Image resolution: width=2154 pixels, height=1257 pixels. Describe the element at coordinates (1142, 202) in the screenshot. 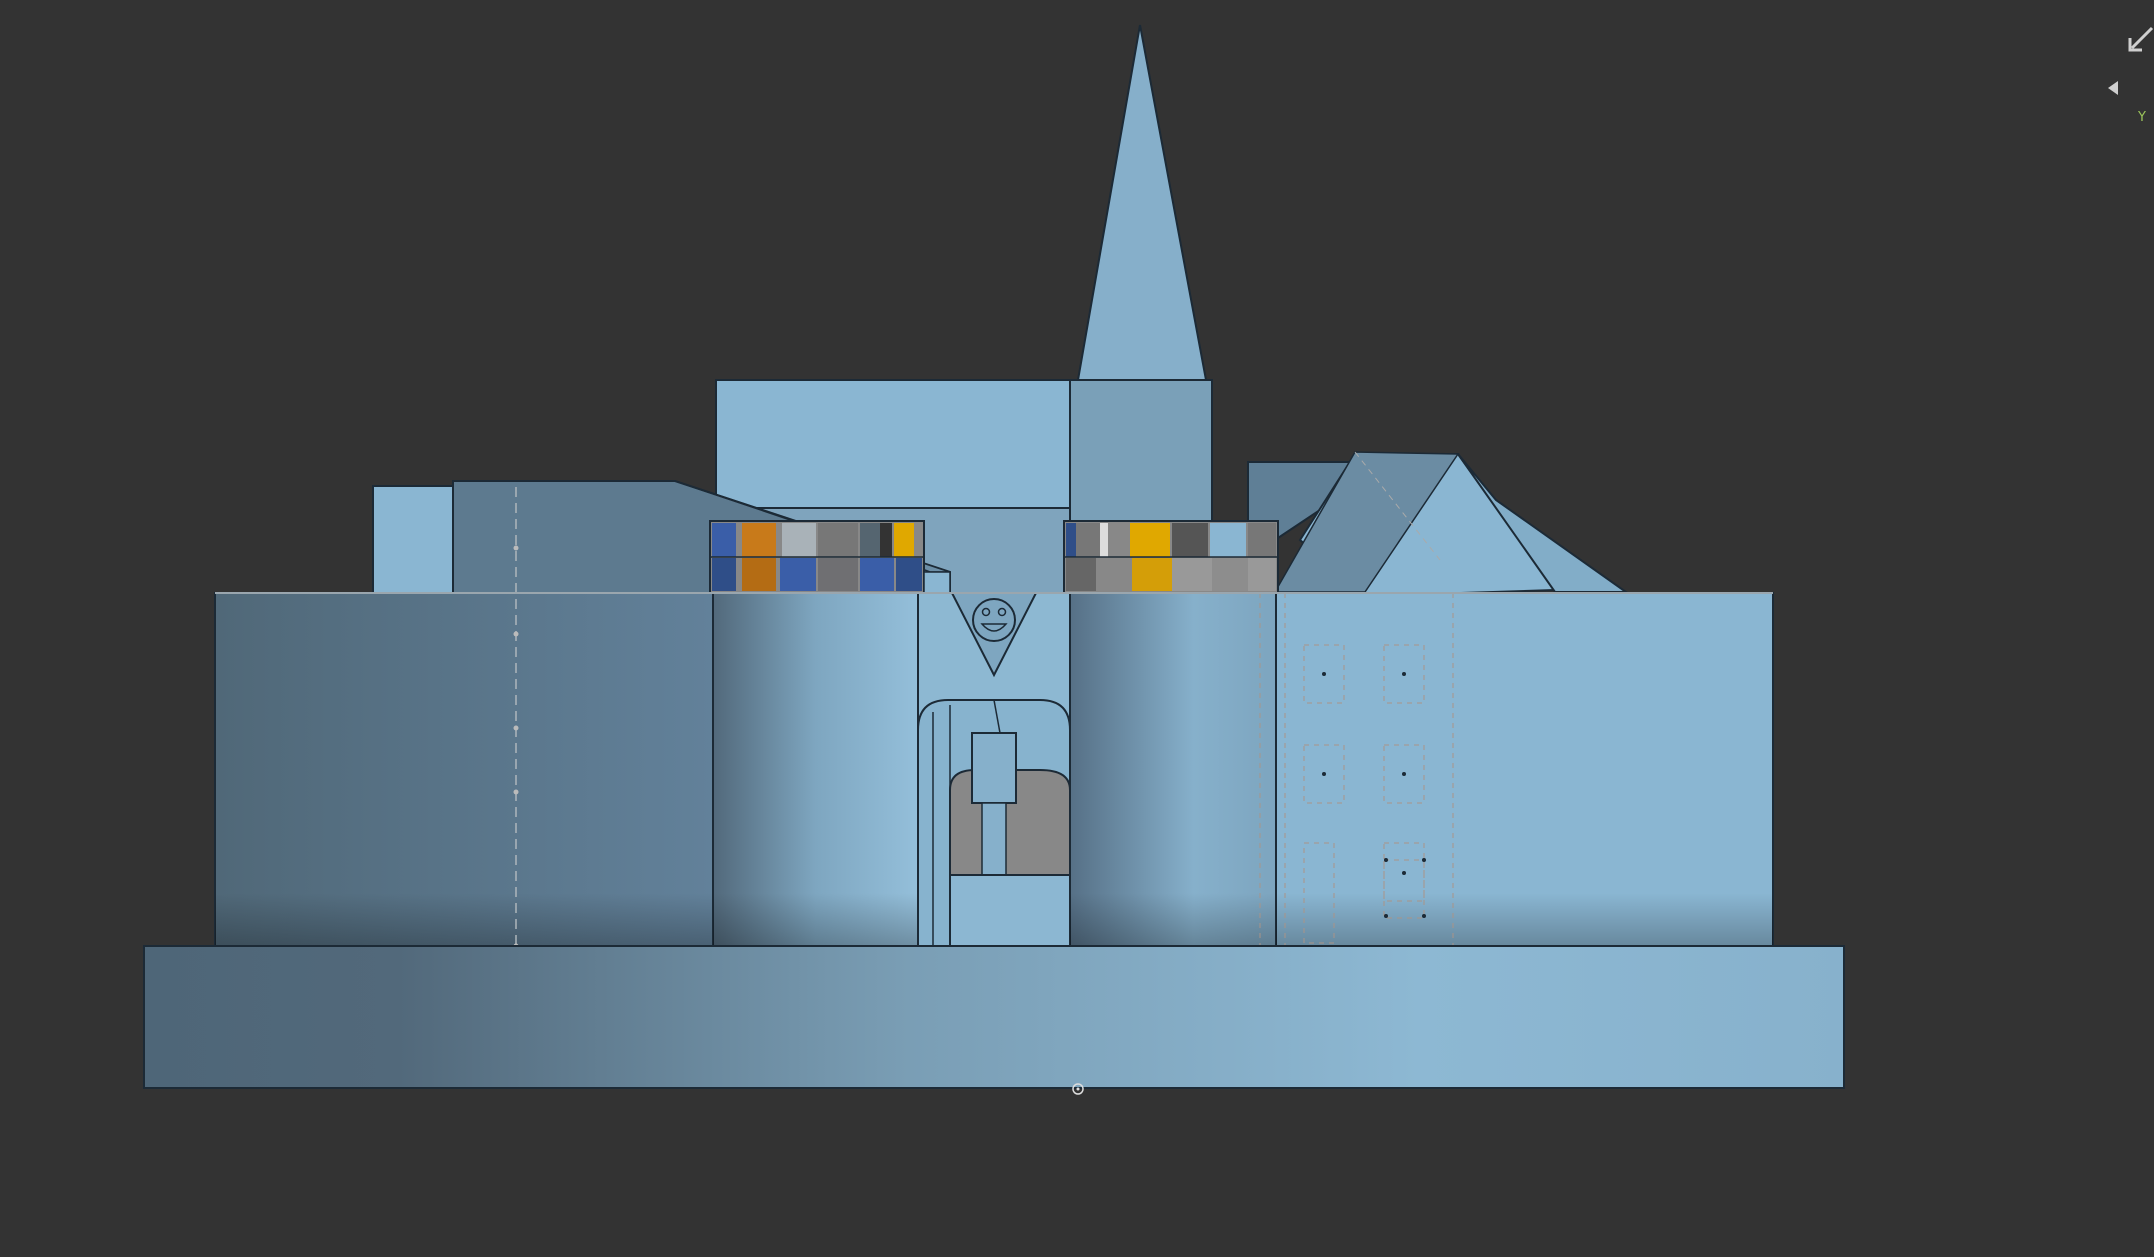

I see `spire` at that location.